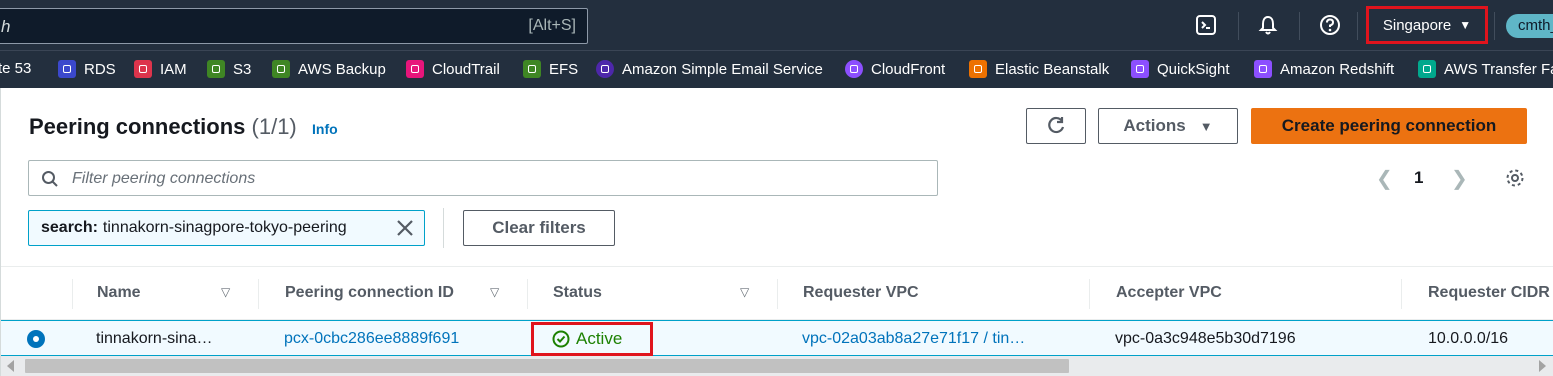 The height and width of the screenshot is (376, 1553). I want to click on backup-icon, so click(281, 69).